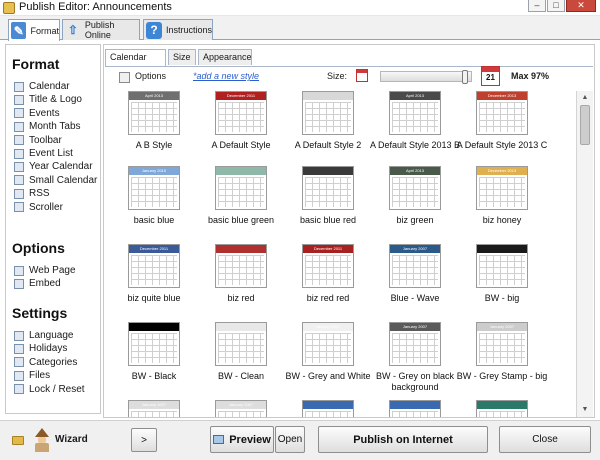 The image size is (600, 460). I want to click on sidebar-item-small-calendar: Small Calendar, so click(55, 180).